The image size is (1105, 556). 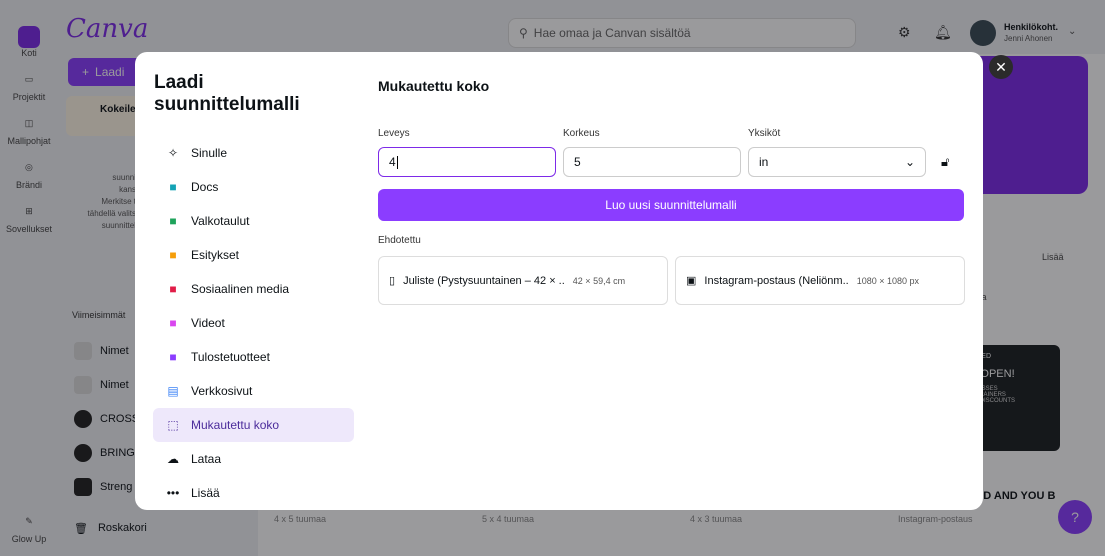 What do you see at coordinates (909, 162) in the screenshot?
I see `chevron-down-icon: ⌄` at bounding box center [909, 162].